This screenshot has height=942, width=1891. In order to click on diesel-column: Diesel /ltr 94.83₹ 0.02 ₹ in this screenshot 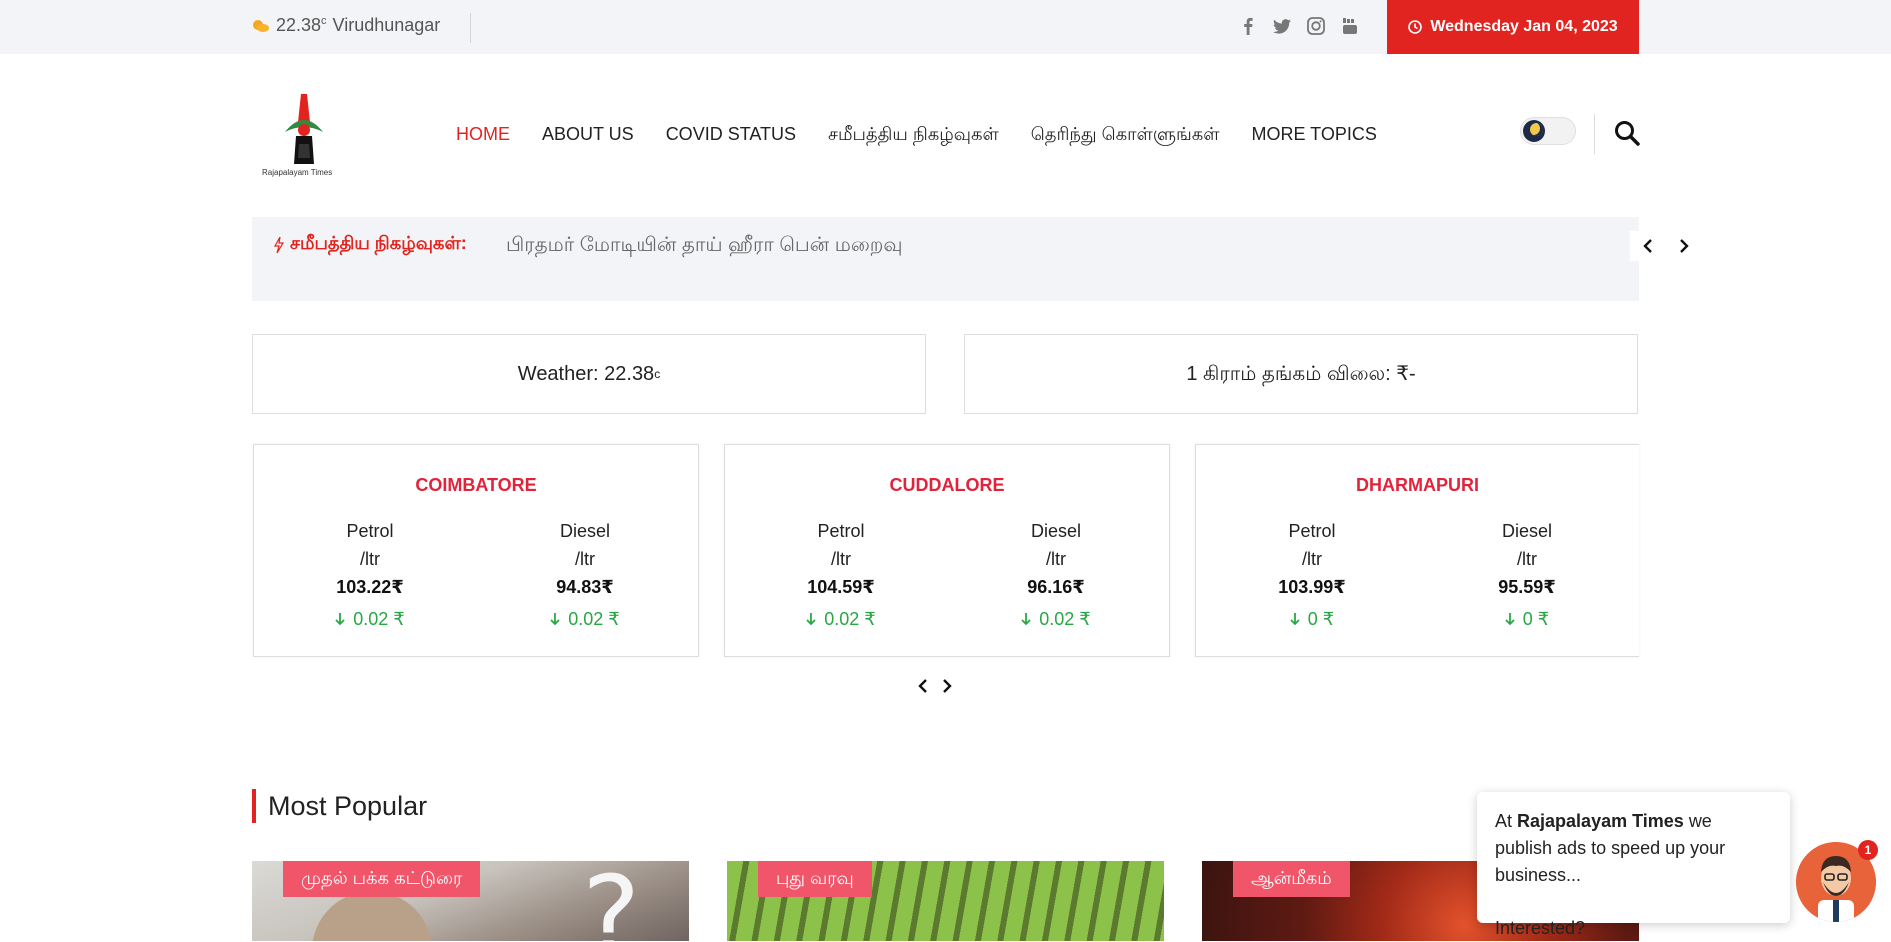, I will do `click(585, 577)`.